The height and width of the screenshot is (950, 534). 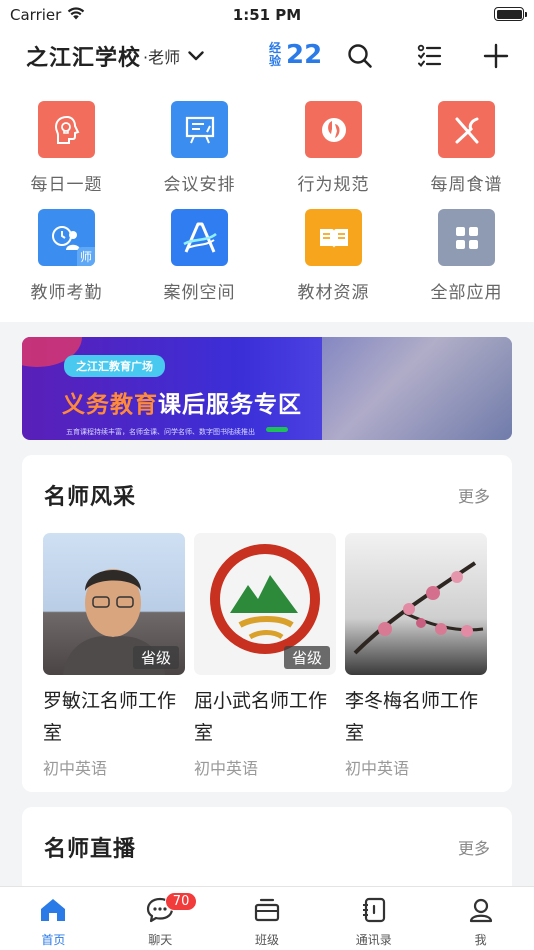 I want to click on chevron-down-icon, so click(x=196, y=56).